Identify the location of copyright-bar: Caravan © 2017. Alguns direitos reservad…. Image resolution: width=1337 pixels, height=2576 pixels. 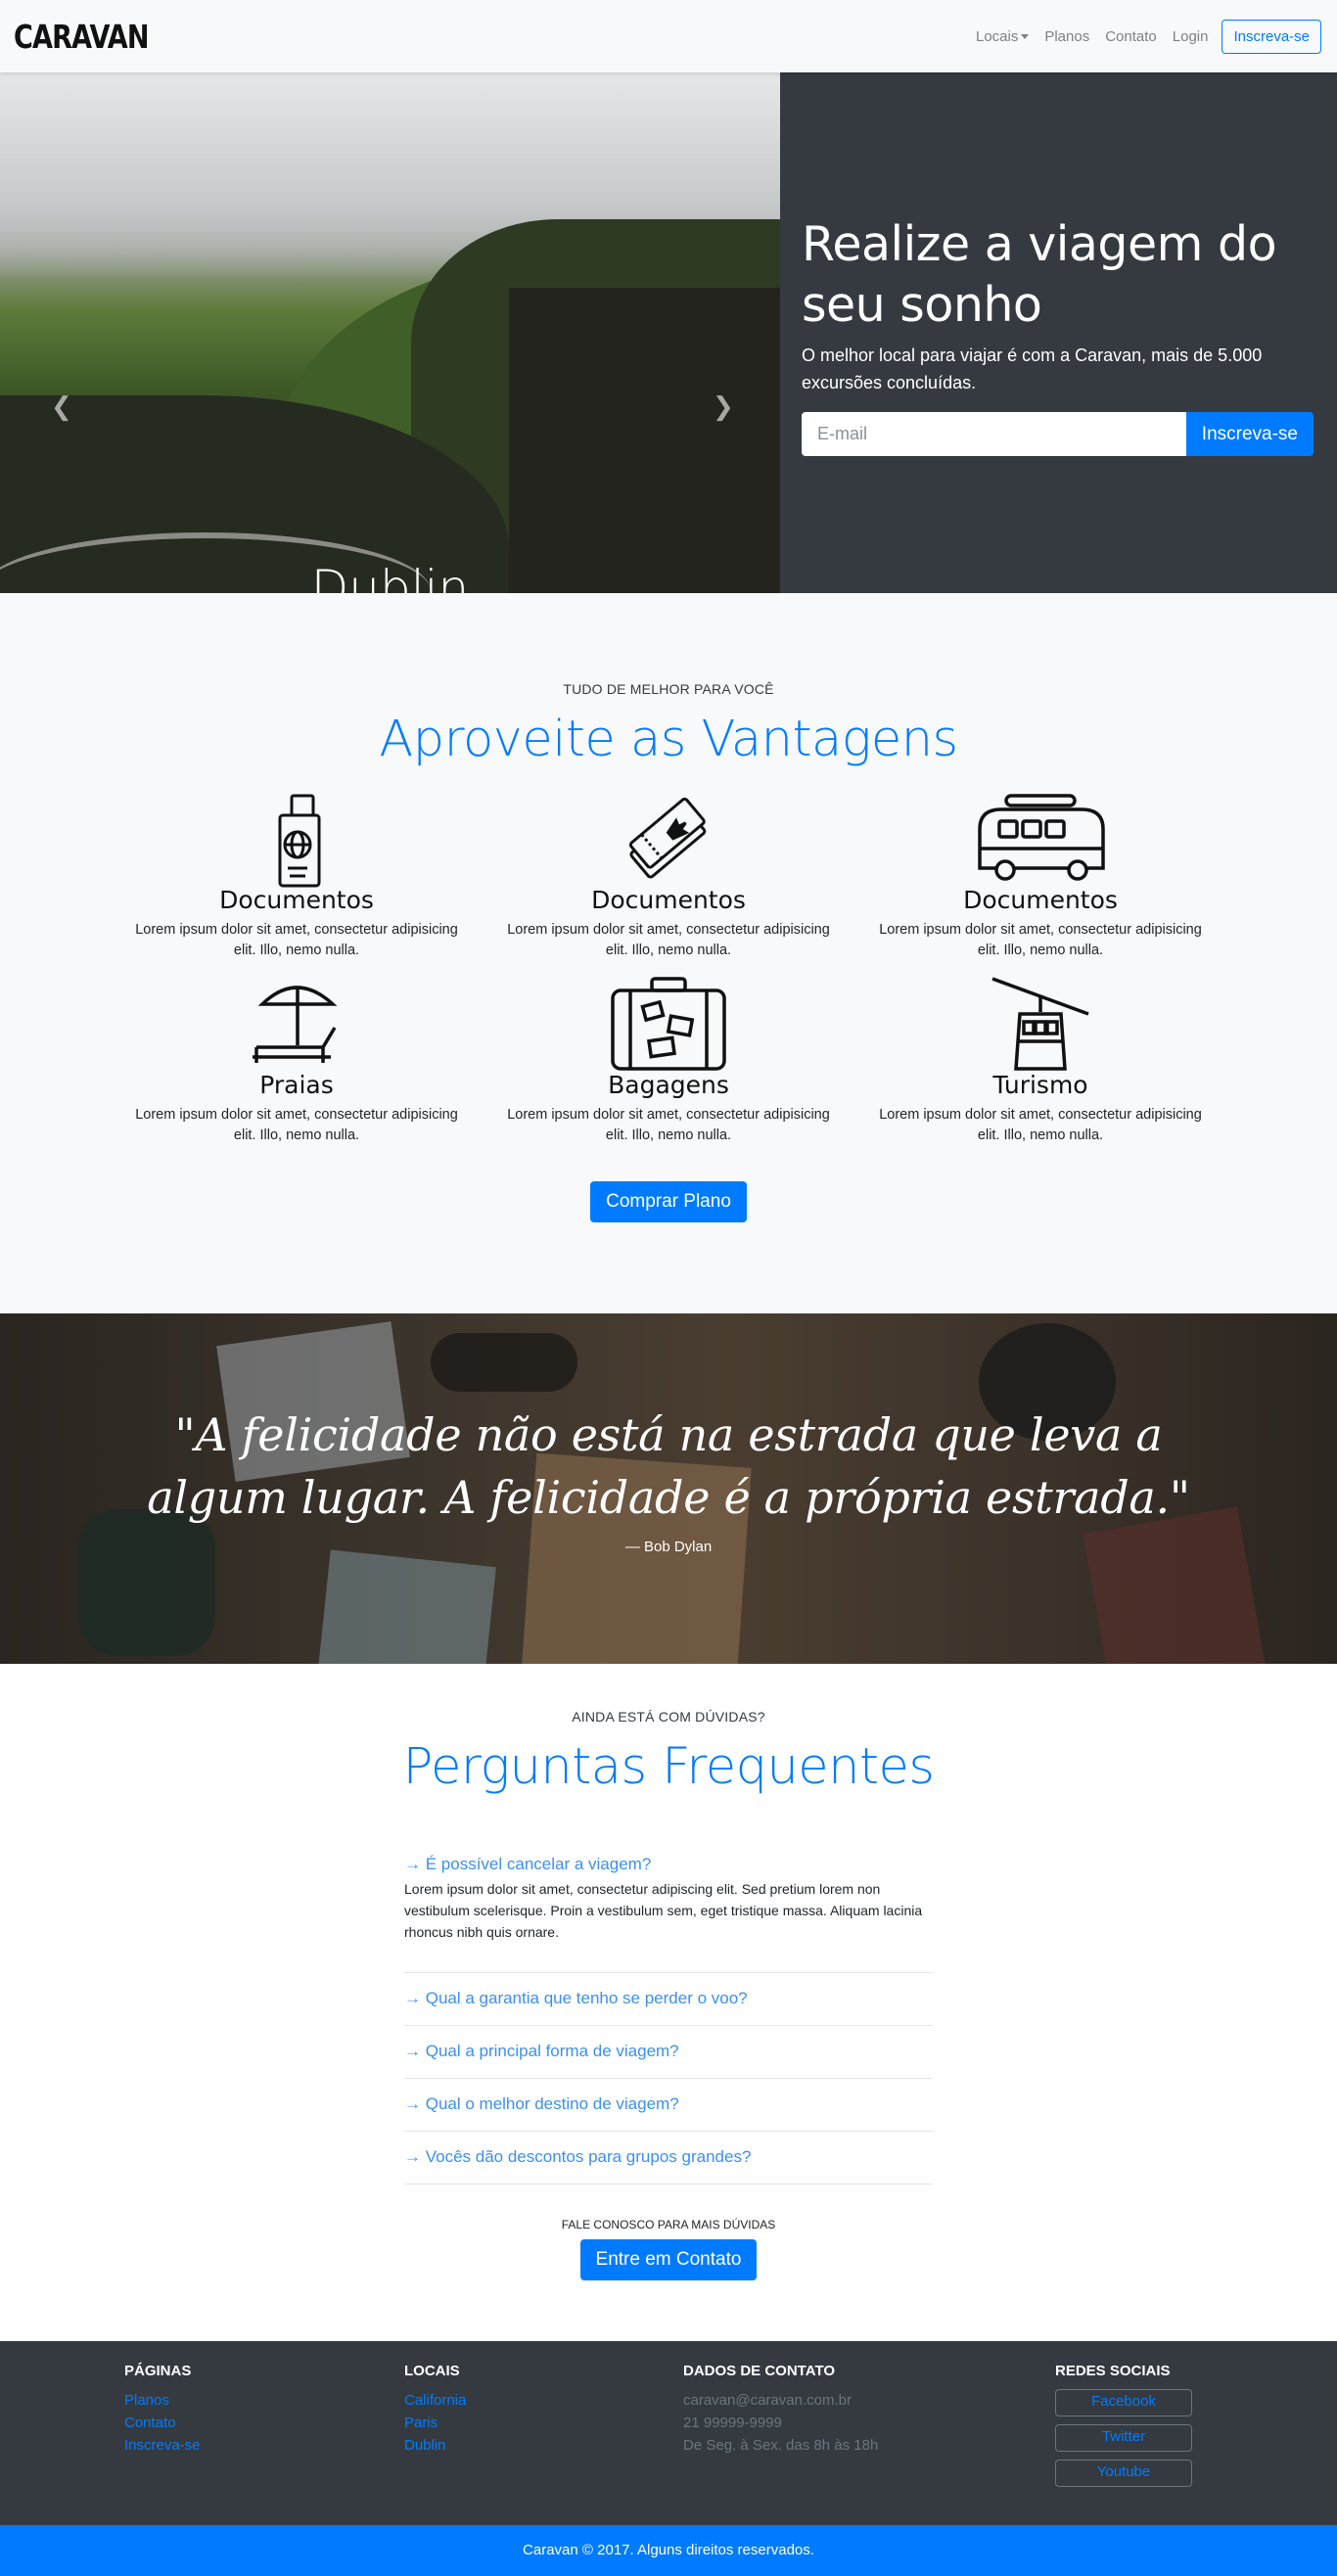
(669, 2551).